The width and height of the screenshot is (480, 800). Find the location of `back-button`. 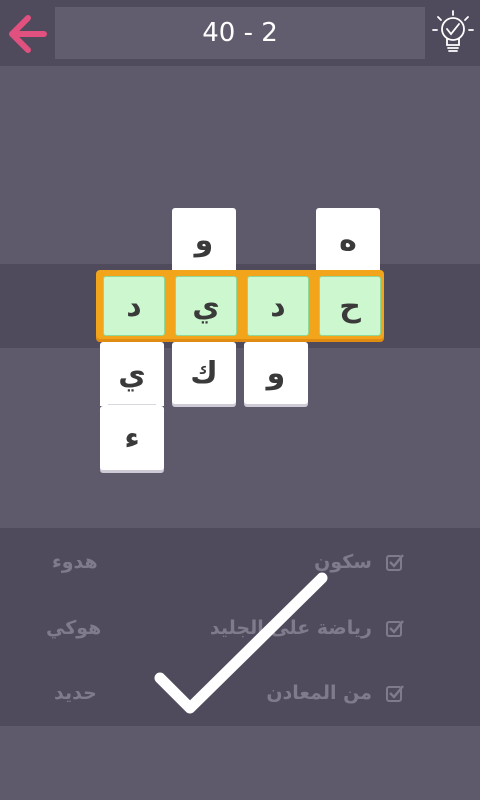

back-button is located at coordinates (28, 34).